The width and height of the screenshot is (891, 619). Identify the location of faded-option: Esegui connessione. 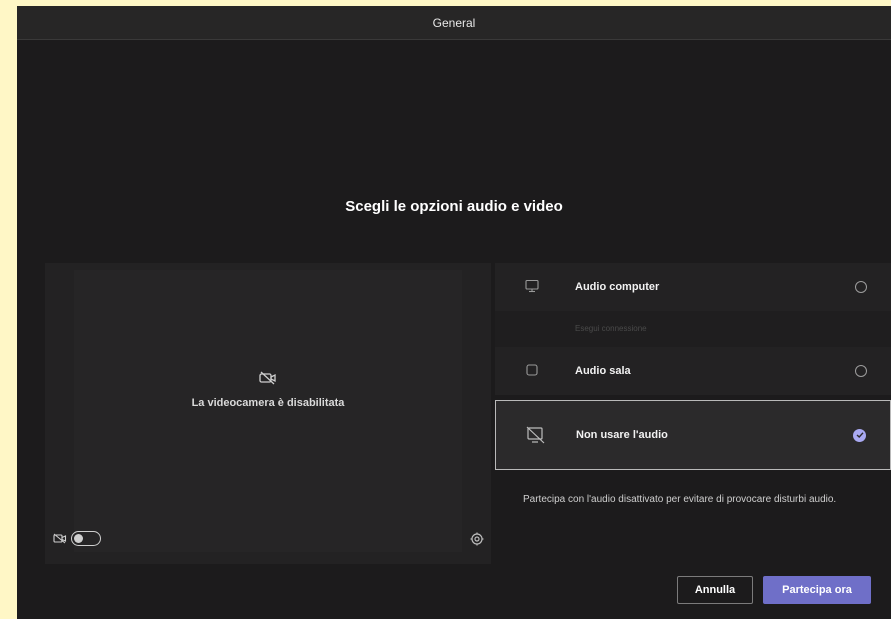
(693, 329).